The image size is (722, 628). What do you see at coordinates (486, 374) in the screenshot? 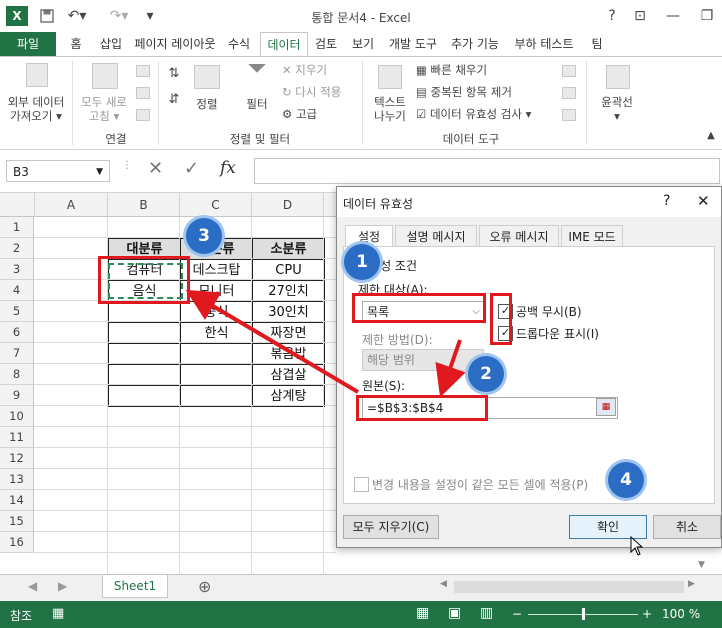
I see `step-badge-2: 2` at bounding box center [486, 374].